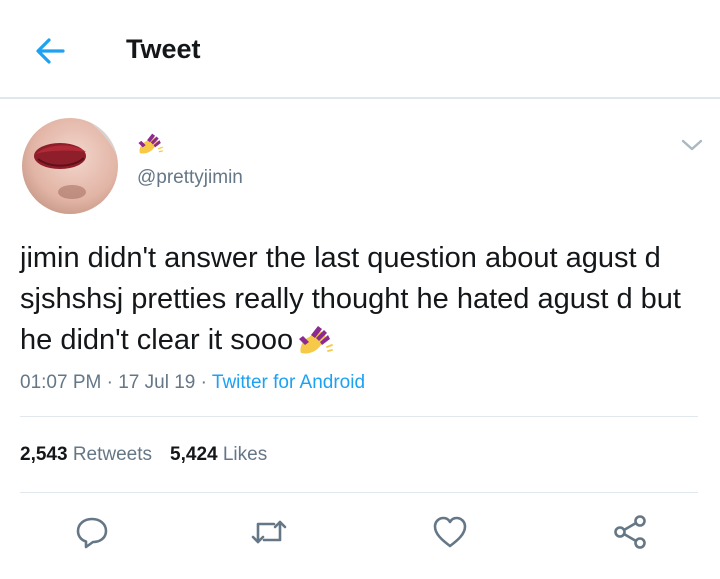 This screenshot has width=720, height=579. What do you see at coordinates (288, 382) in the screenshot?
I see `tweet-source-link: Twitter for Android` at bounding box center [288, 382].